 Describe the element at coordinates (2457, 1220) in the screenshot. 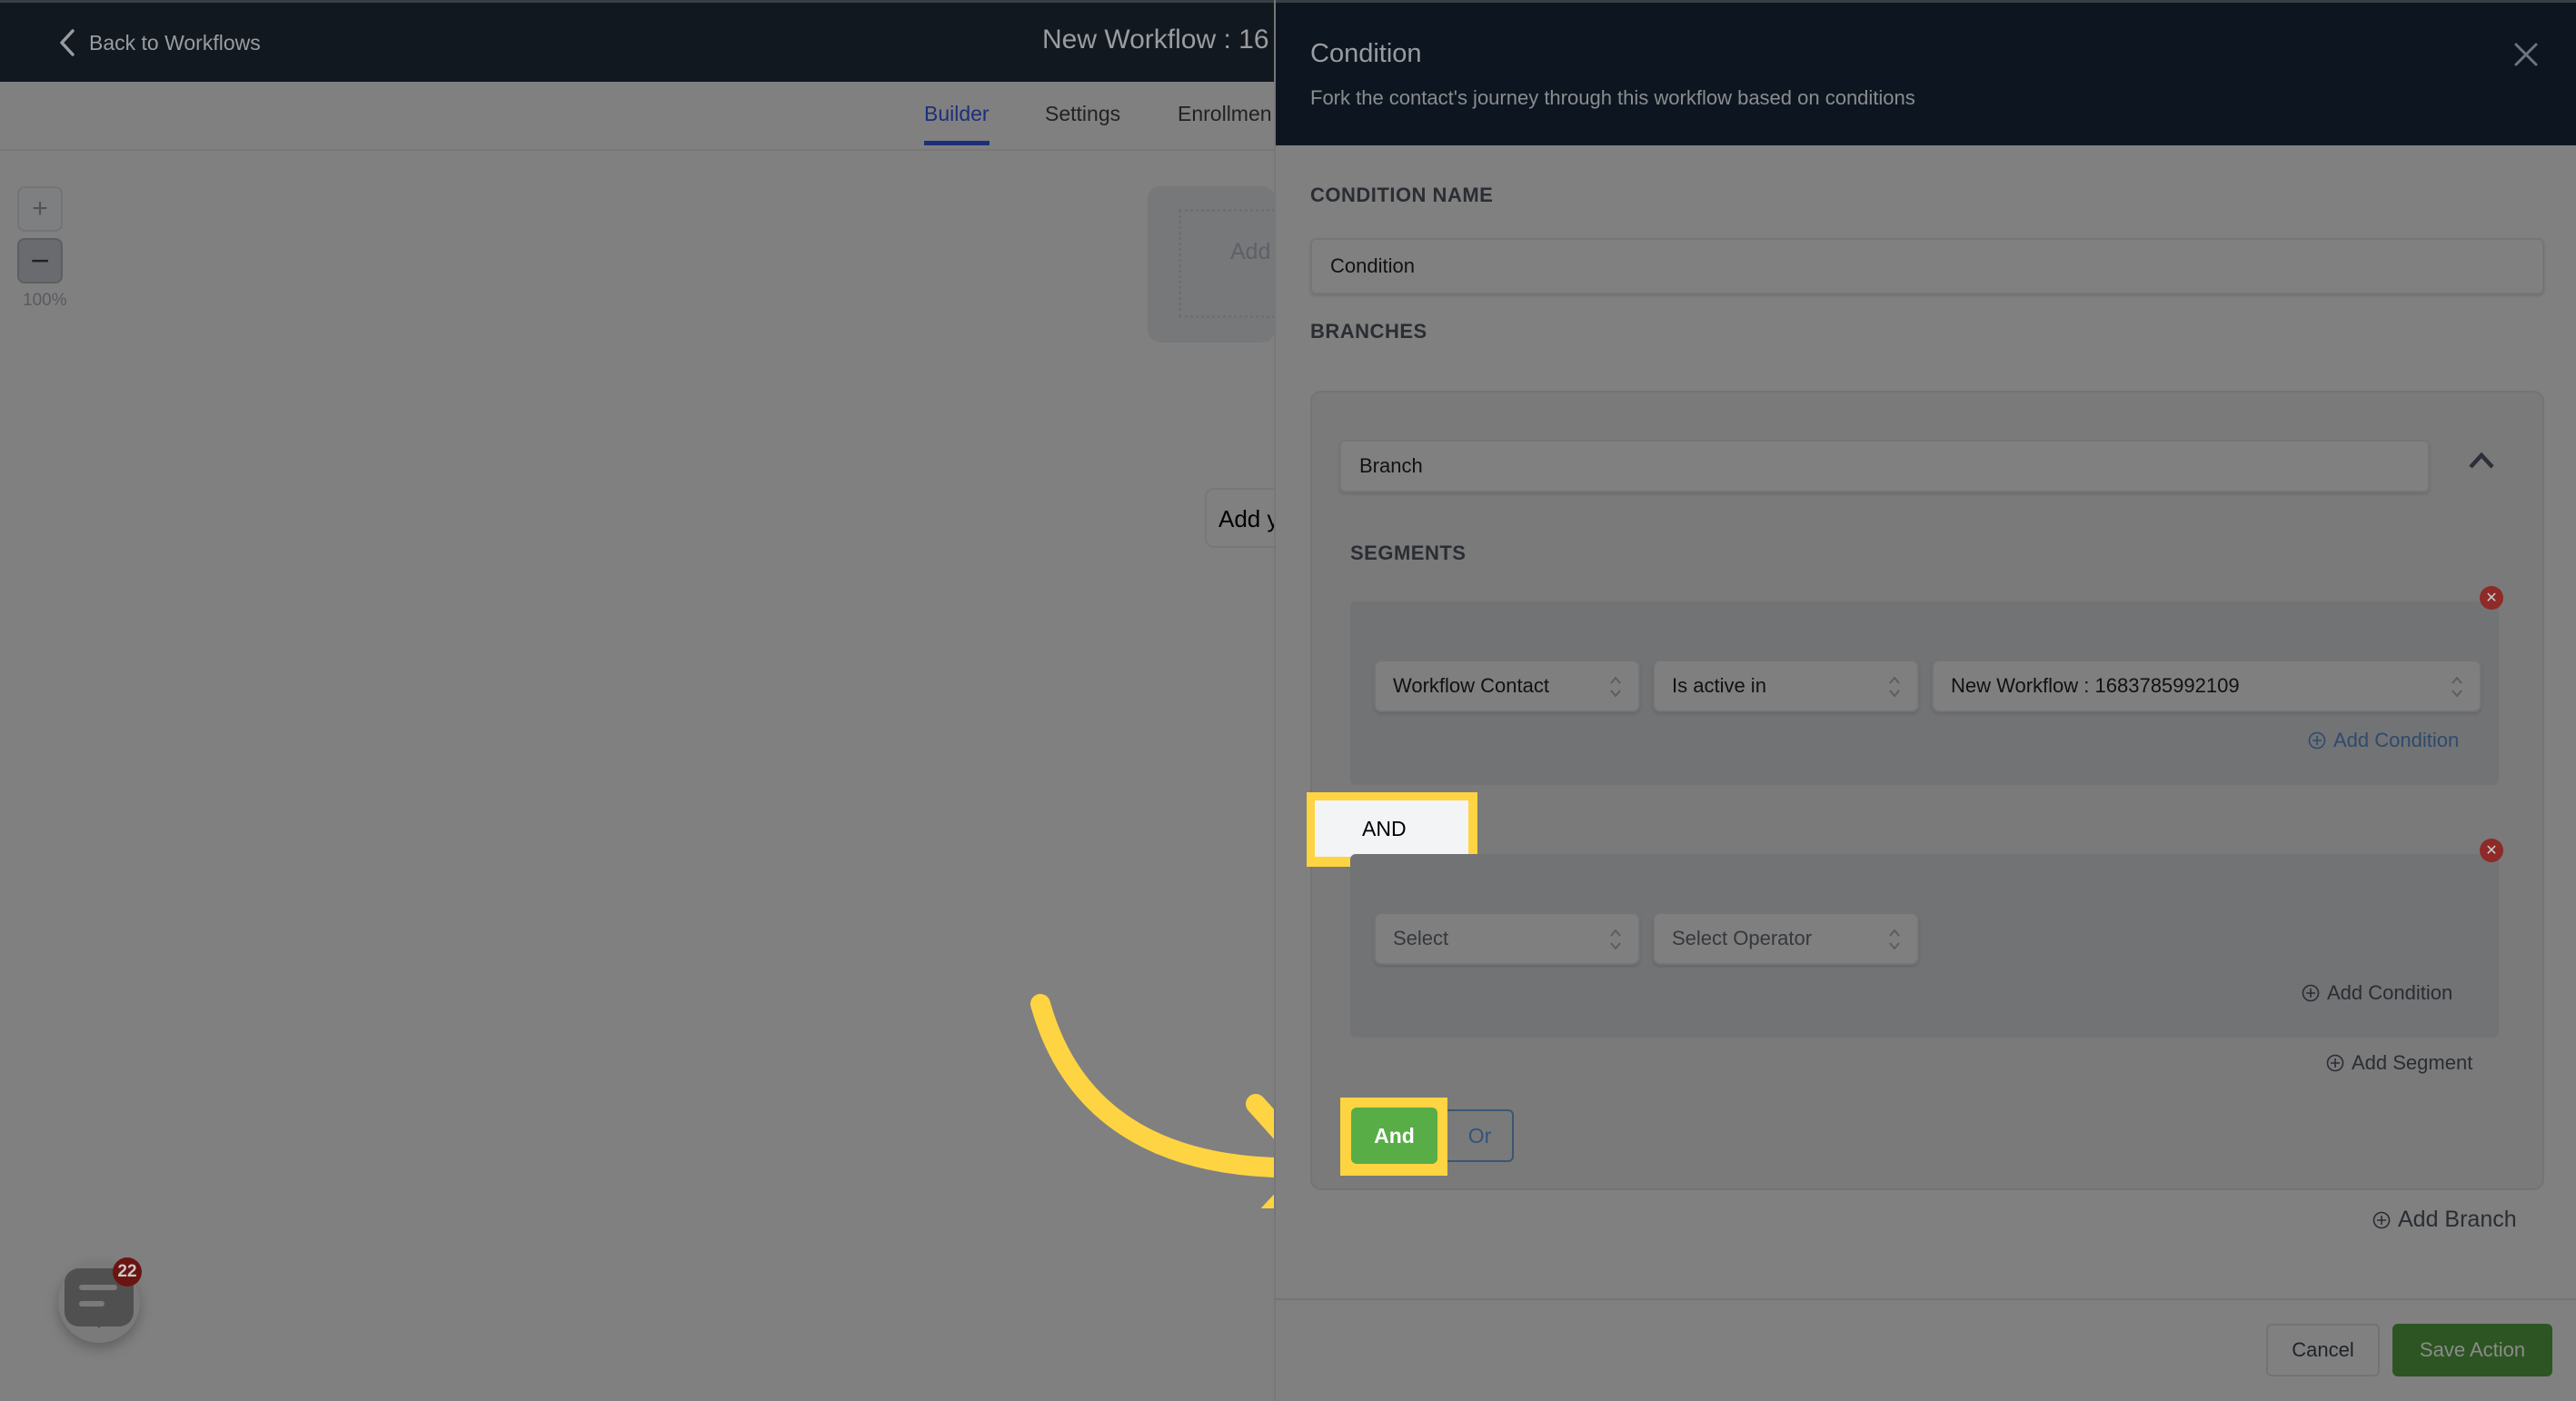

I see `add-branch-label: Add Branch` at that location.